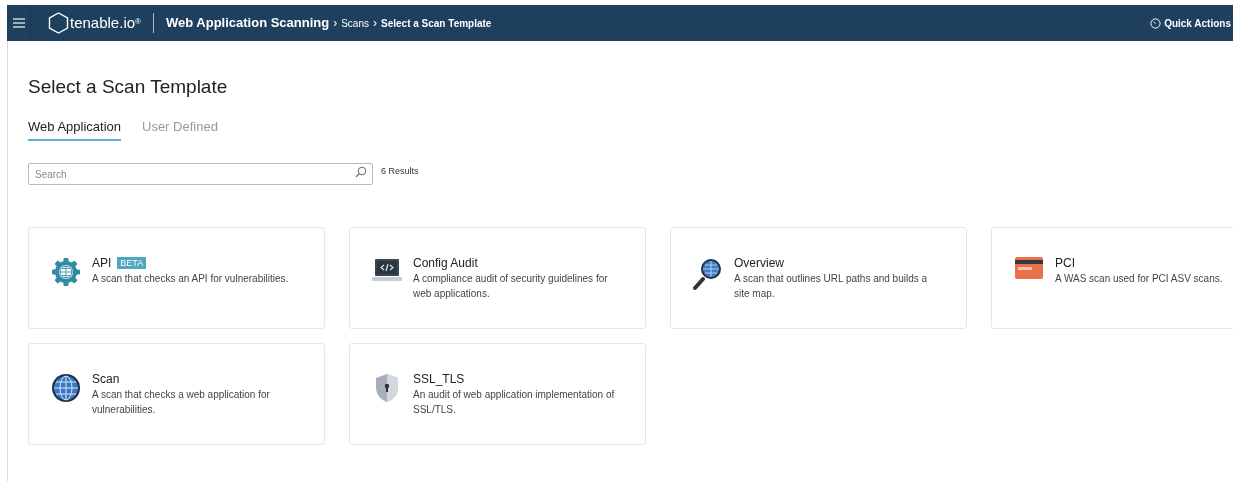 This screenshot has height=481, width=1233. Describe the element at coordinates (1065, 262) in the screenshot. I see `template-name: PCI` at that location.